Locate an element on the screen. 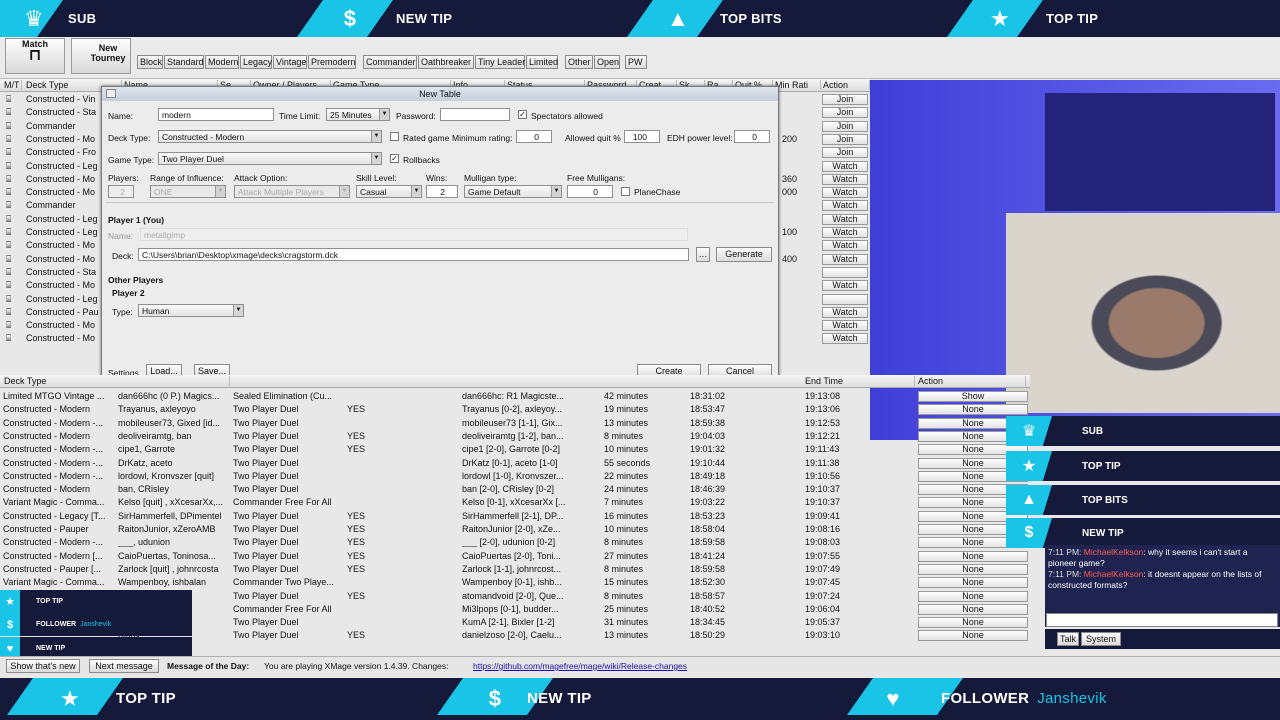 The height and width of the screenshot is (720, 1280). dur-cell: 27 minutes is located at coordinates (626, 555).